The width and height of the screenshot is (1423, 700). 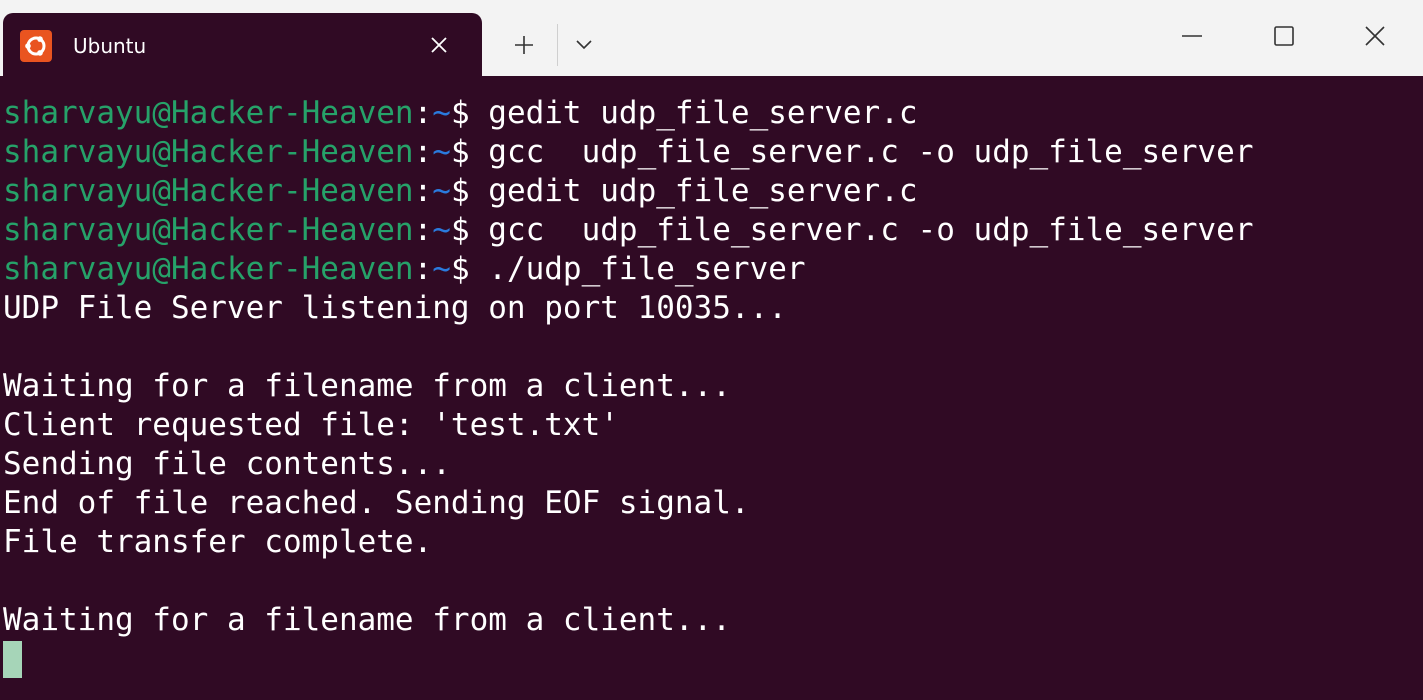 I want to click on maximize-icon, so click(x=1284, y=36).